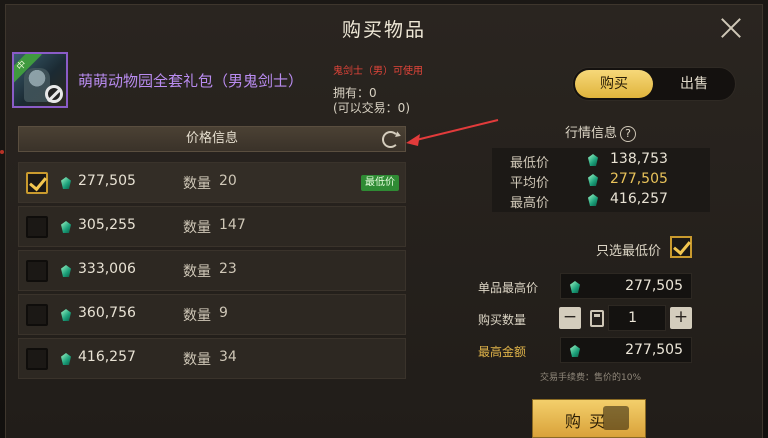 The height and width of the screenshot is (438, 768). I want to click on calculator-icon, so click(597, 318).